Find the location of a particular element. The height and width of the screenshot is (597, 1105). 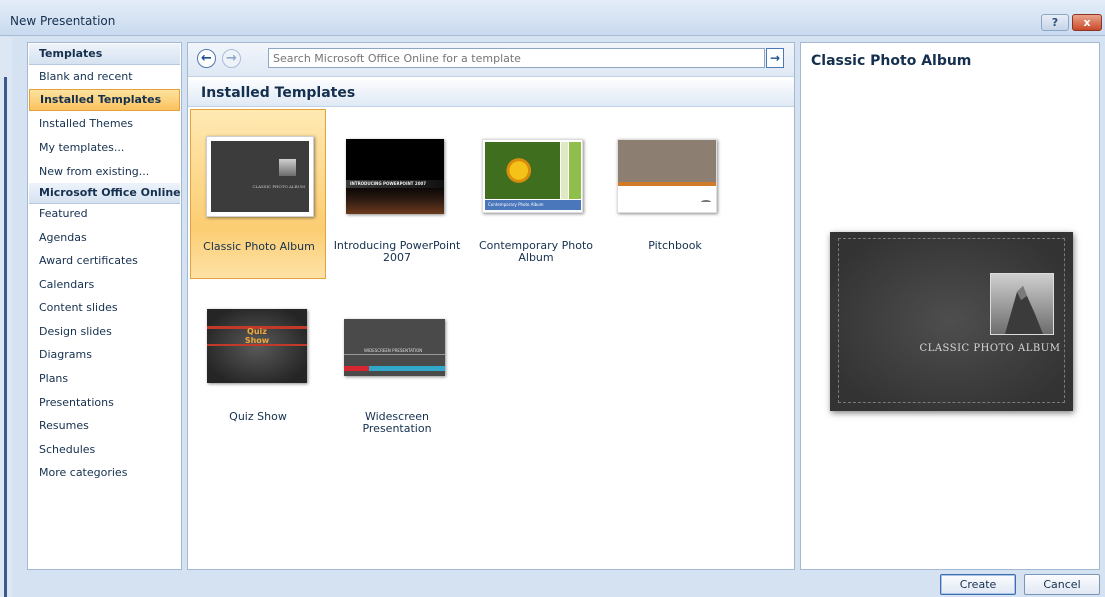

nav-item-presentations: Presentations is located at coordinates (104, 403).